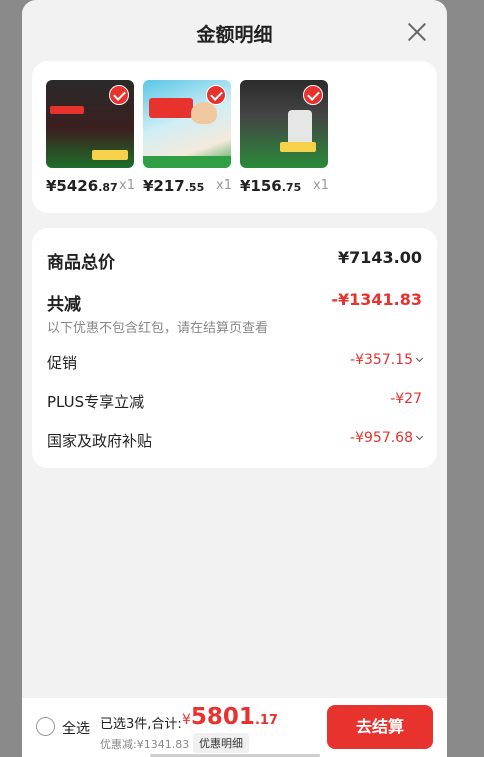 The height and width of the screenshot is (757, 484). I want to click on select-all-label: 全选, so click(76, 728).